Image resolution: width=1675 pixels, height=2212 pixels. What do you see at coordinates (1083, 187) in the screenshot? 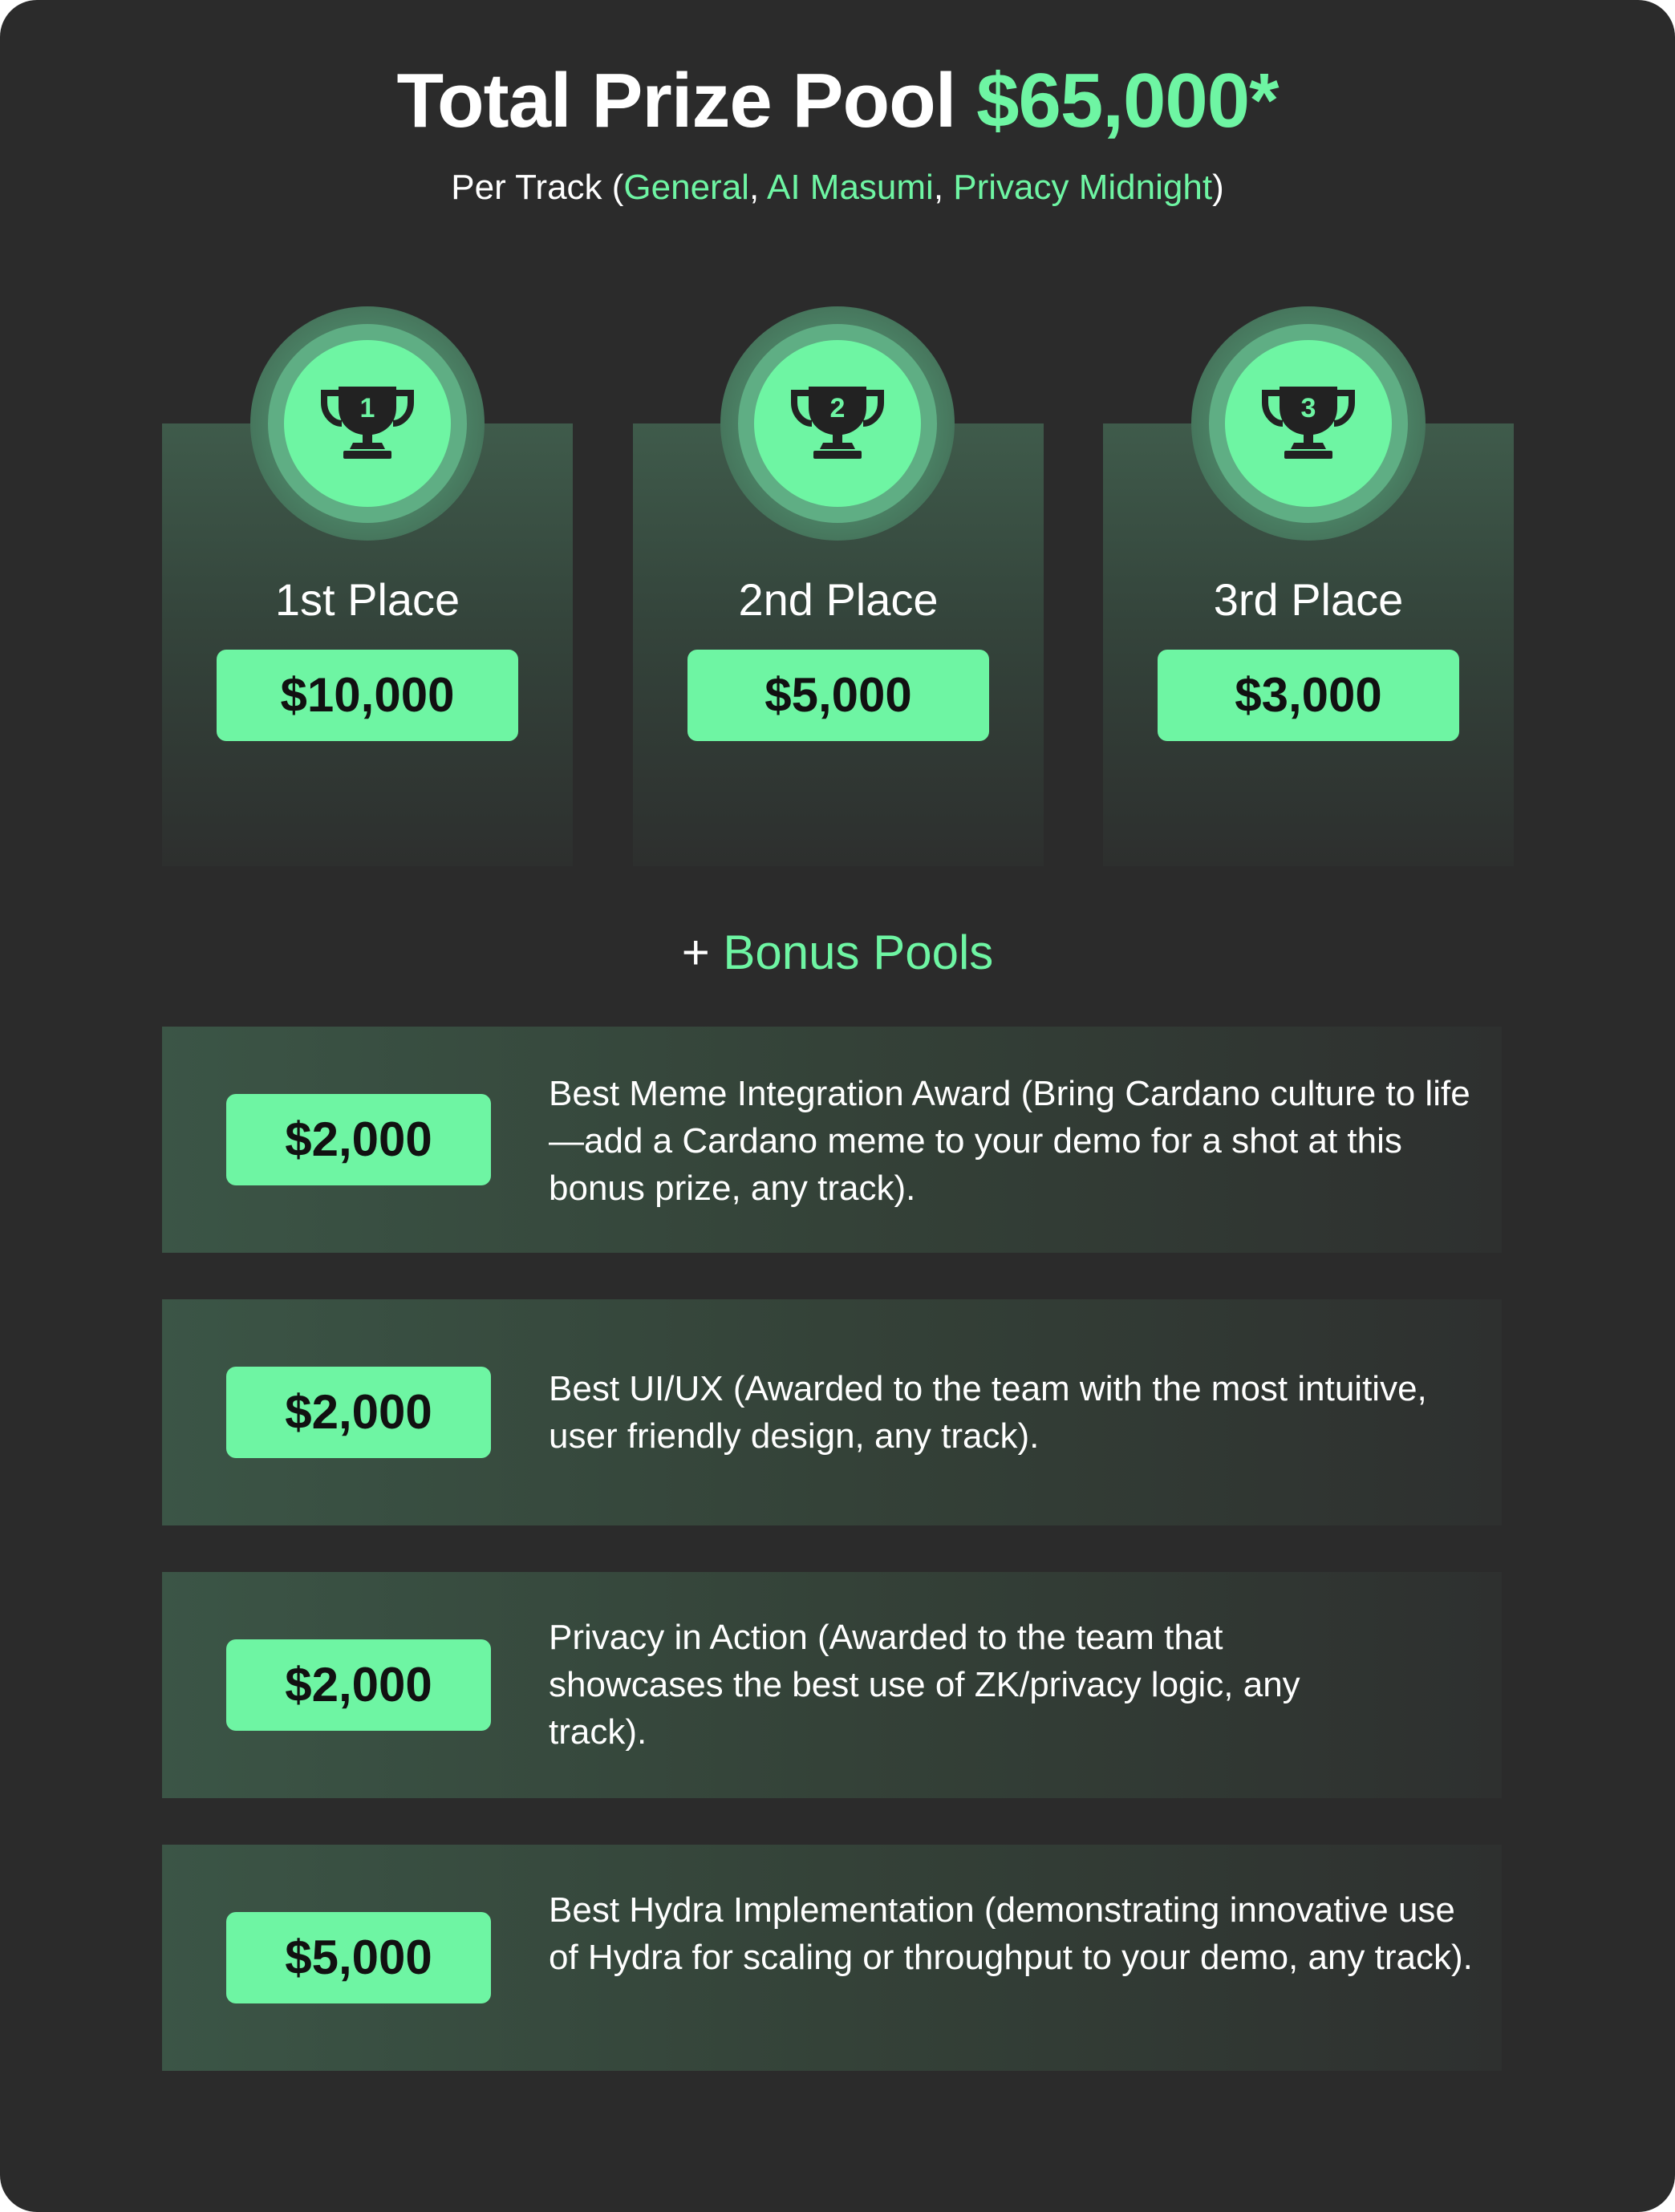
I see `track-privacy-midnight: Privacy Midnight` at bounding box center [1083, 187].